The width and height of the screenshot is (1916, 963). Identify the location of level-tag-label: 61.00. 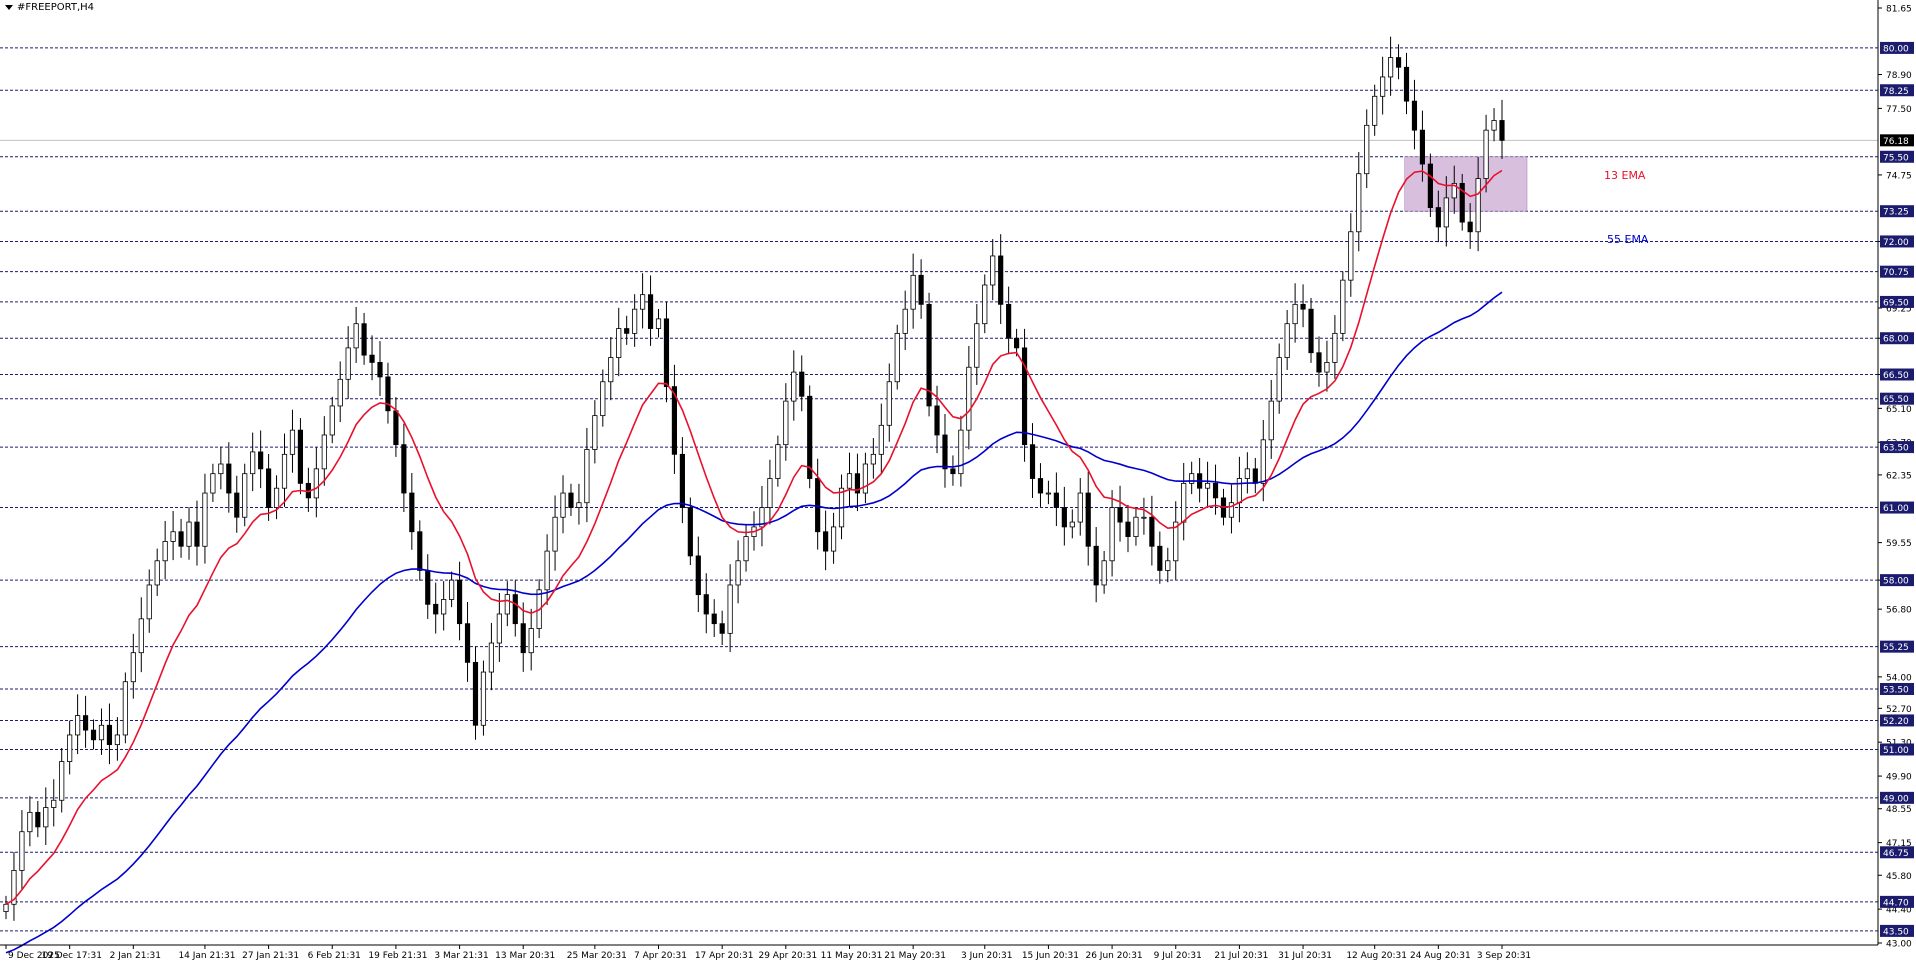
(1896, 509).